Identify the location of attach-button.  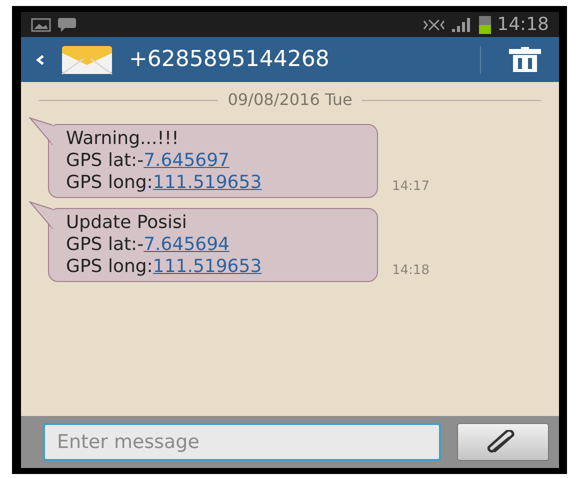
(503, 442).